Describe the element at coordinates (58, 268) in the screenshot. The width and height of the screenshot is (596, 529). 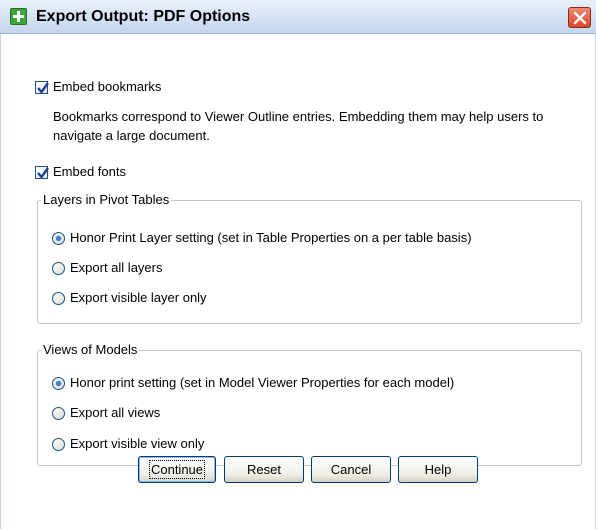
I see `export-all-layers-radio` at that location.